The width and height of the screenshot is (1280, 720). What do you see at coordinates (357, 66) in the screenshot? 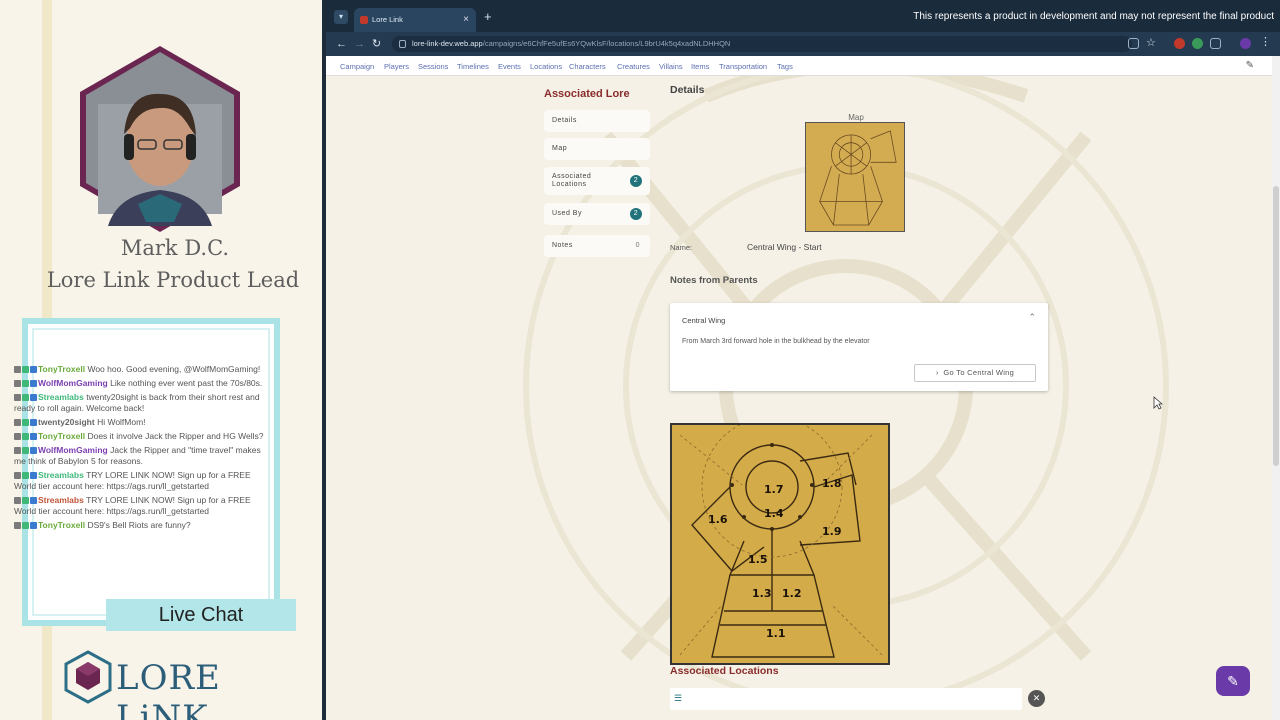
I see `nav-link-campaign: Campaign` at bounding box center [357, 66].